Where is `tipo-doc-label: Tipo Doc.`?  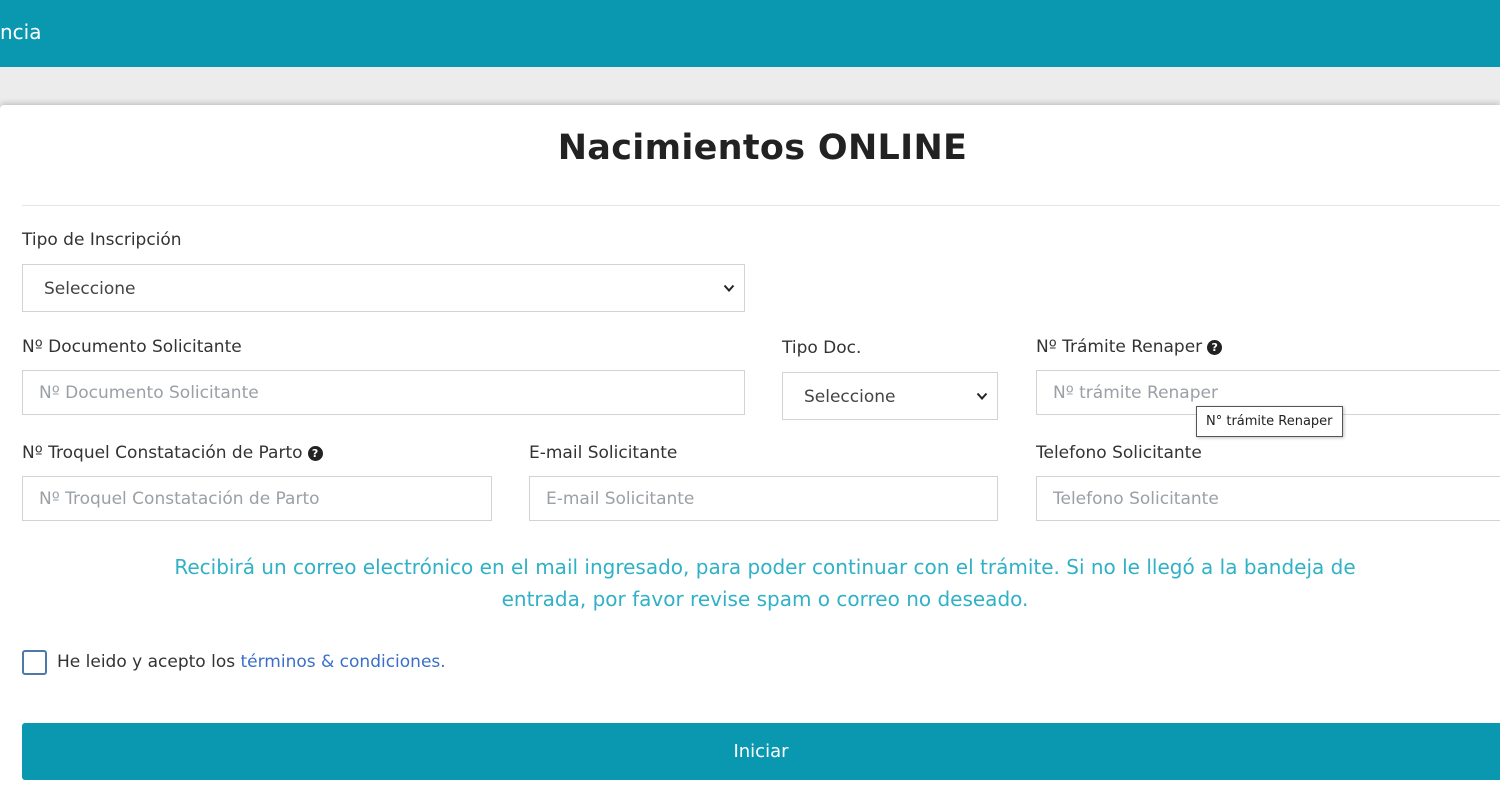
tipo-doc-label: Tipo Doc. is located at coordinates (822, 348).